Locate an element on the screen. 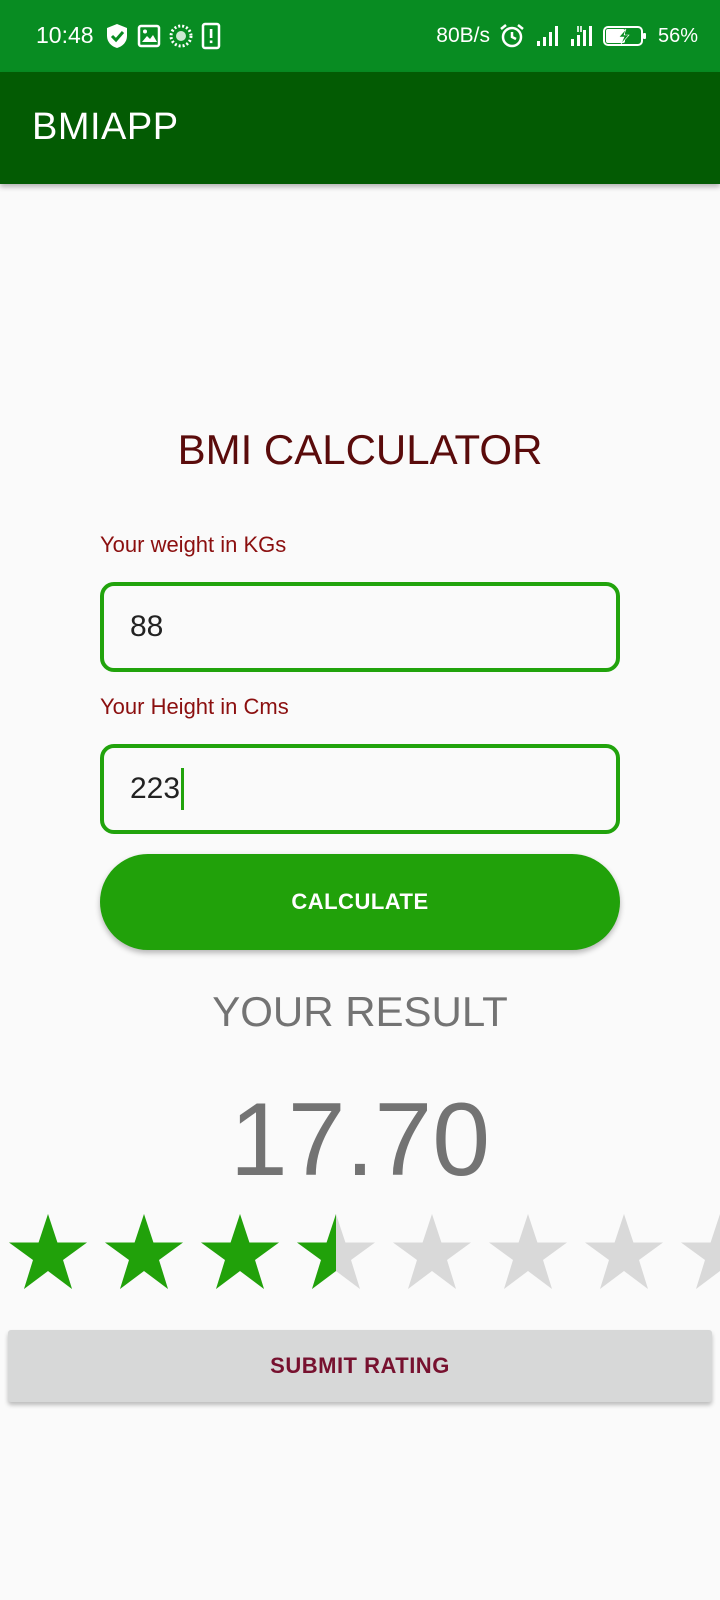 This screenshot has height=1600, width=720. image-icon is located at coordinates (149, 36).